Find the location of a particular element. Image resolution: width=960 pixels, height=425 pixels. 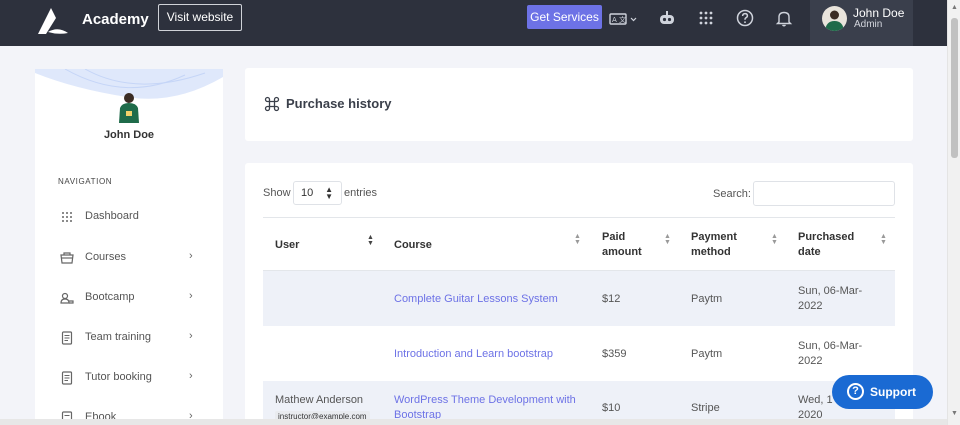

profile-name: John Doe is located at coordinates (129, 135).